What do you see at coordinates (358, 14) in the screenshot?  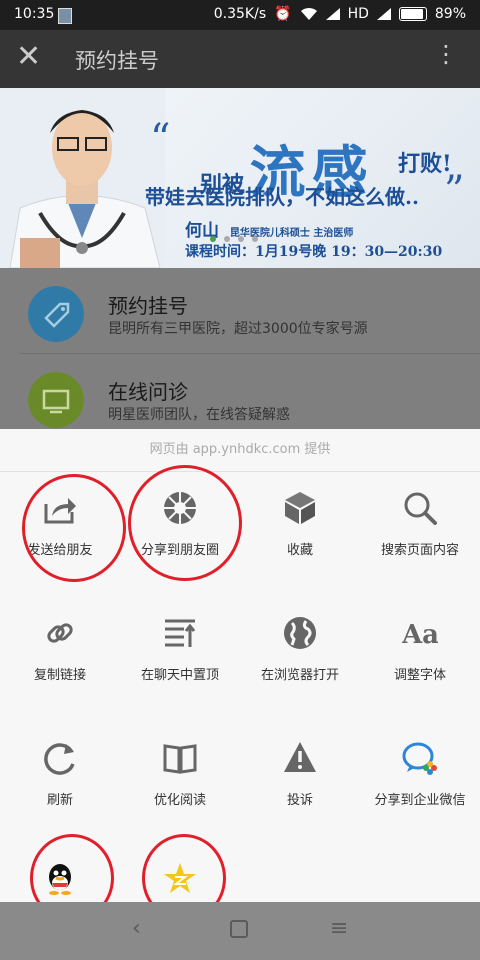 I see `network-type: HD` at bounding box center [358, 14].